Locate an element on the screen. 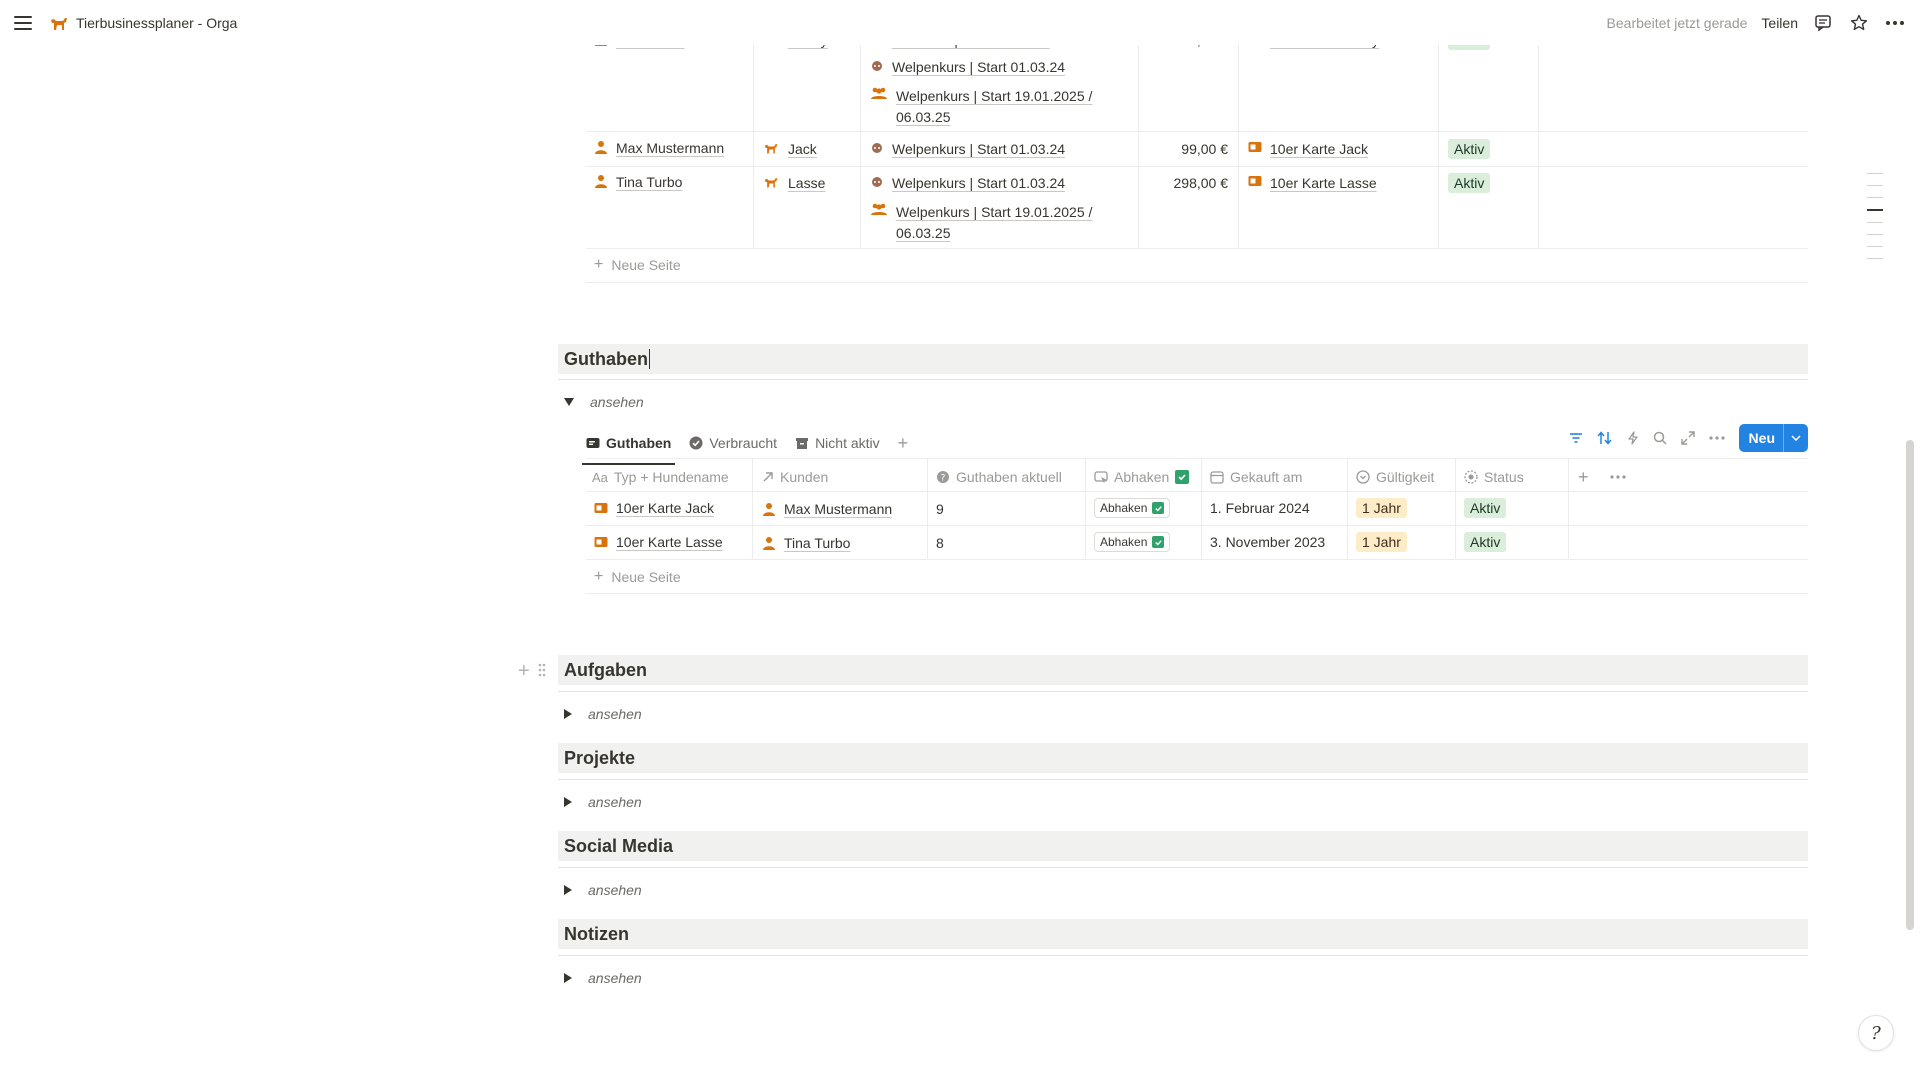  customer-cell: Max Mustermann is located at coordinates (827, 509).